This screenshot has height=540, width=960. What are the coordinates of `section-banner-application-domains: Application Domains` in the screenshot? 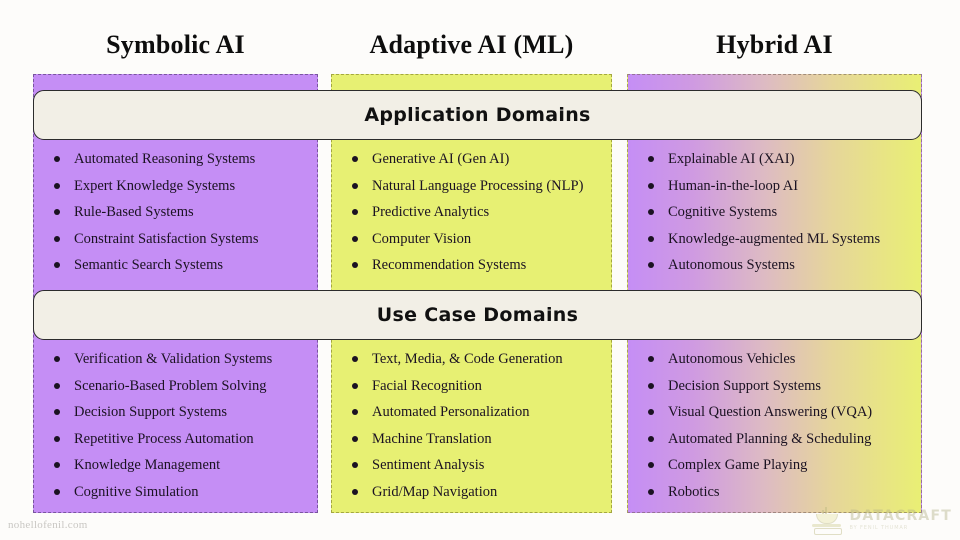 It's located at (477, 115).